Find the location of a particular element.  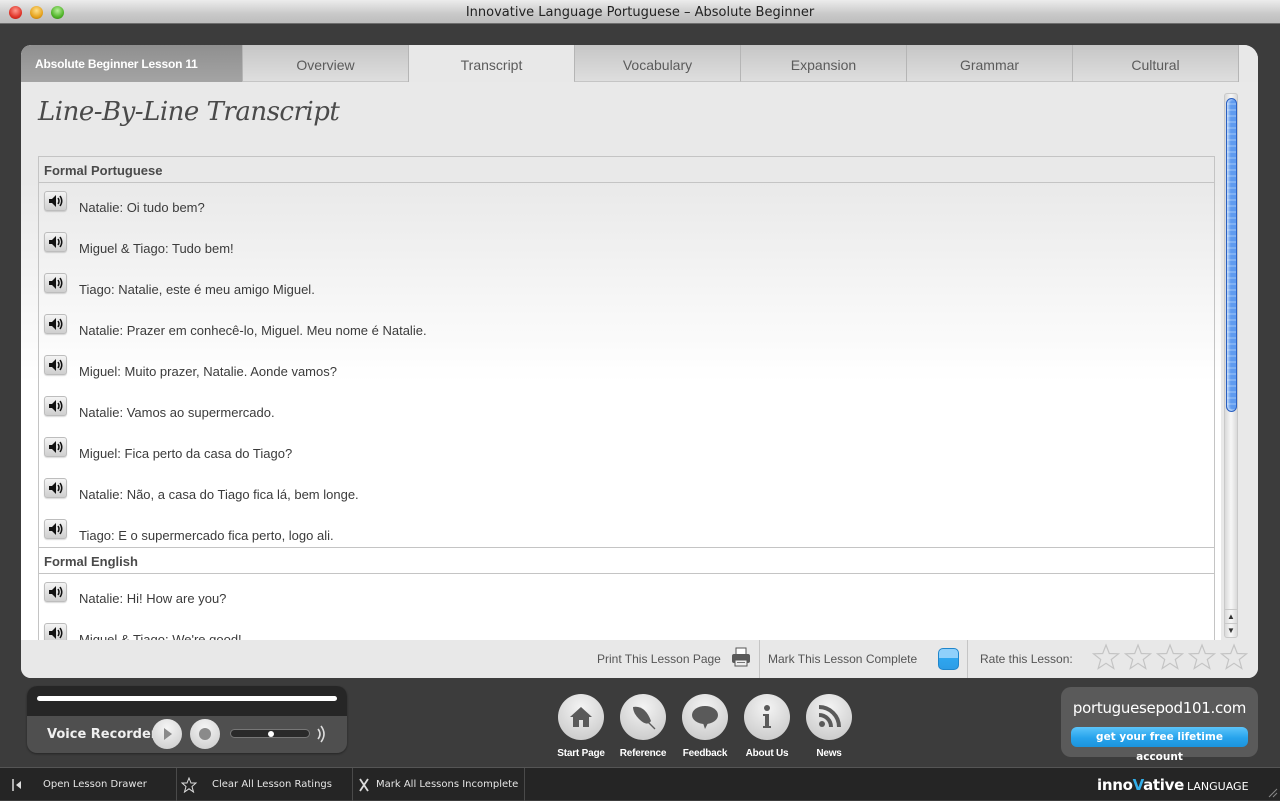

transcript-line: Natalie: Hi! How are you? is located at coordinates (626, 594).